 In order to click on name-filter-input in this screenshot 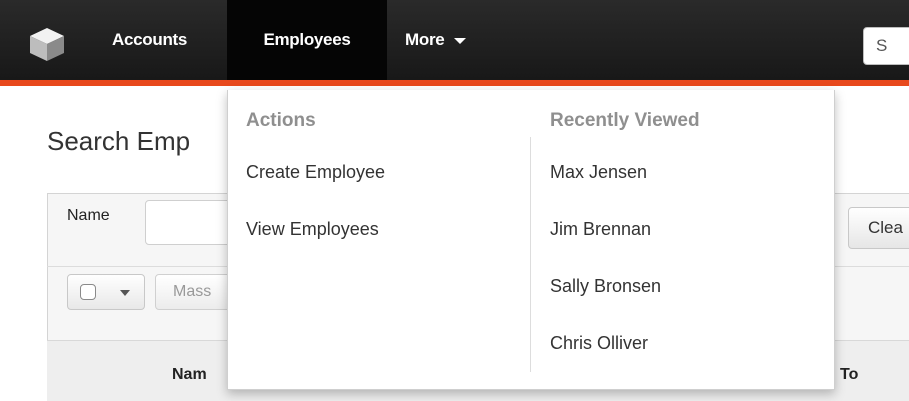, I will do `click(190, 222)`.